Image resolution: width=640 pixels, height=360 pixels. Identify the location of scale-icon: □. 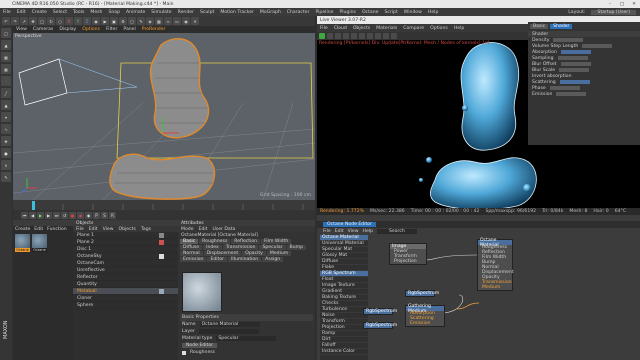
(42, 21).